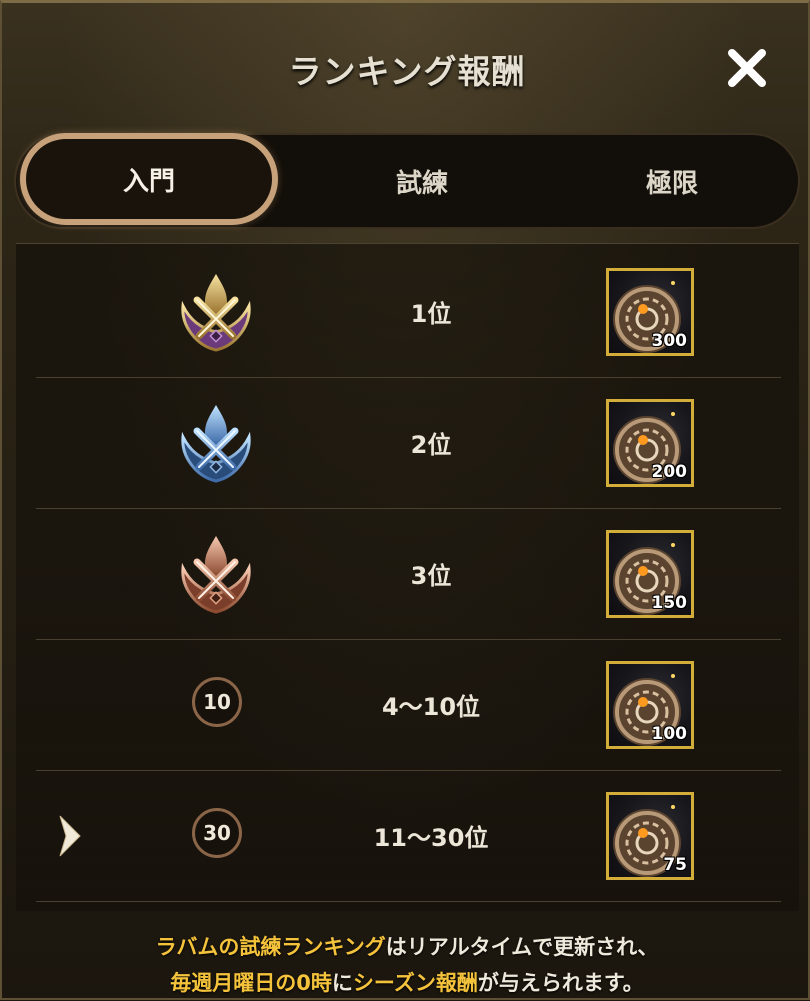 The height and width of the screenshot is (1001, 810). Describe the element at coordinates (216, 313) in the screenshot. I see `gold-crossed-swords-emblem-icon` at that location.